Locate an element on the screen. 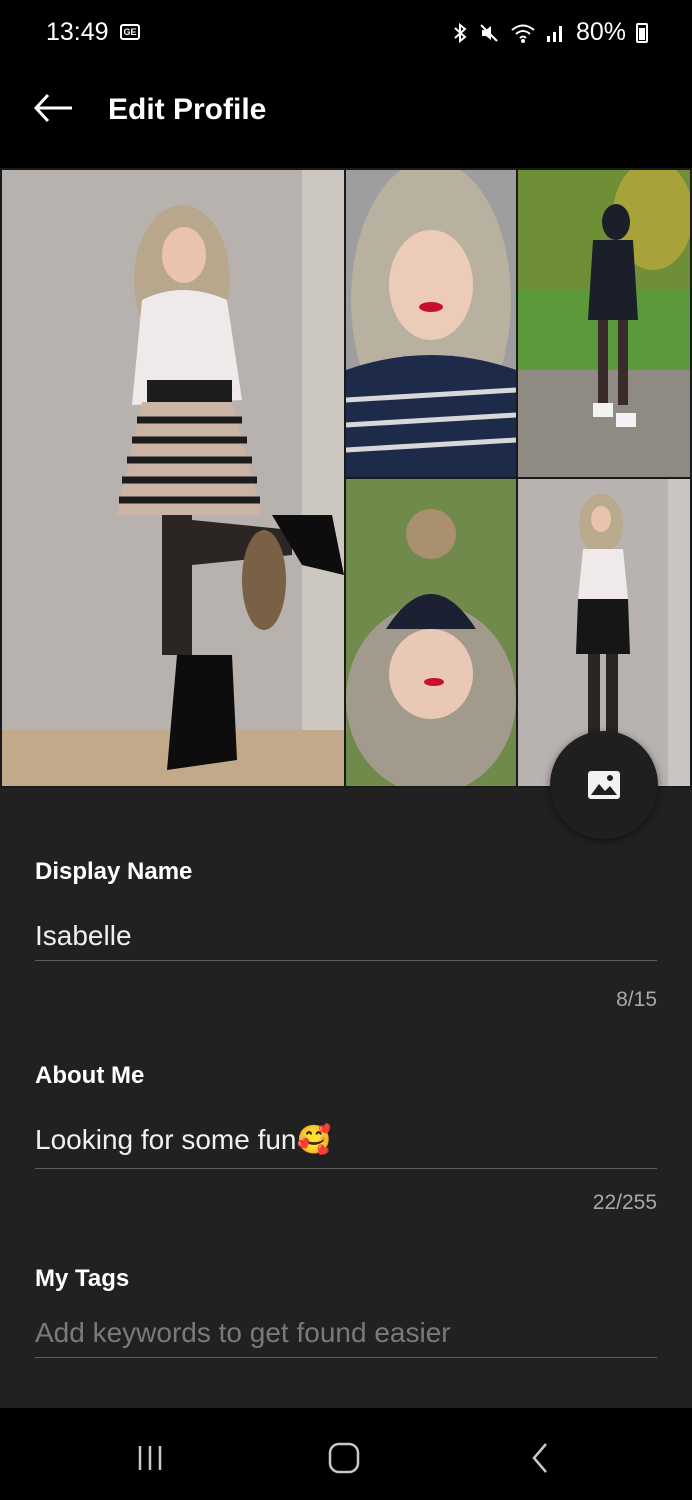 This screenshot has width=692, height=1500. bluetooth-icon is located at coordinates (460, 32).